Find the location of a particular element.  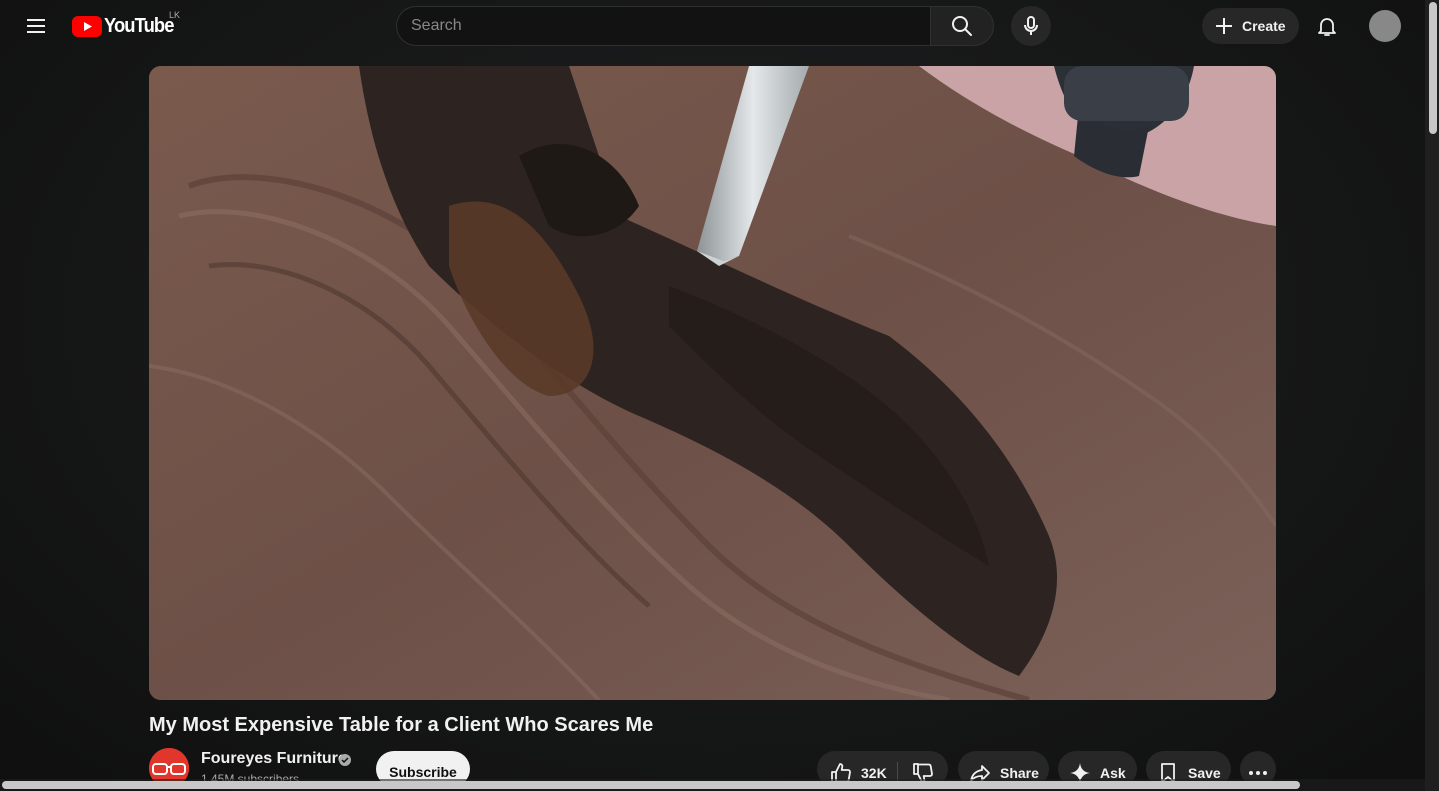

country-code: LK is located at coordinates (175, 15).